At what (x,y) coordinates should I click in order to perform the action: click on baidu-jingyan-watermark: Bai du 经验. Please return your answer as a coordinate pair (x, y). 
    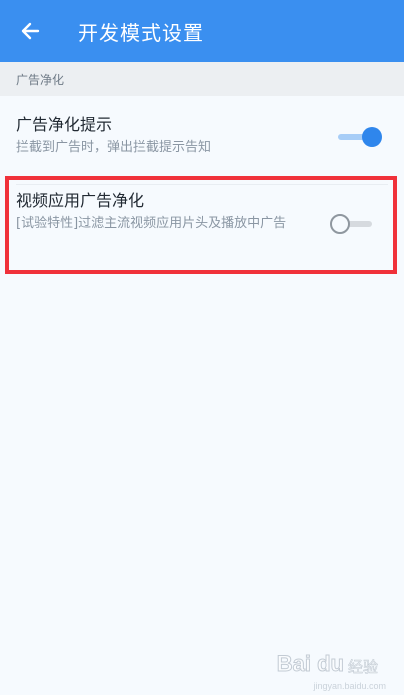
    Looking at the image, I should click on (327, 664).